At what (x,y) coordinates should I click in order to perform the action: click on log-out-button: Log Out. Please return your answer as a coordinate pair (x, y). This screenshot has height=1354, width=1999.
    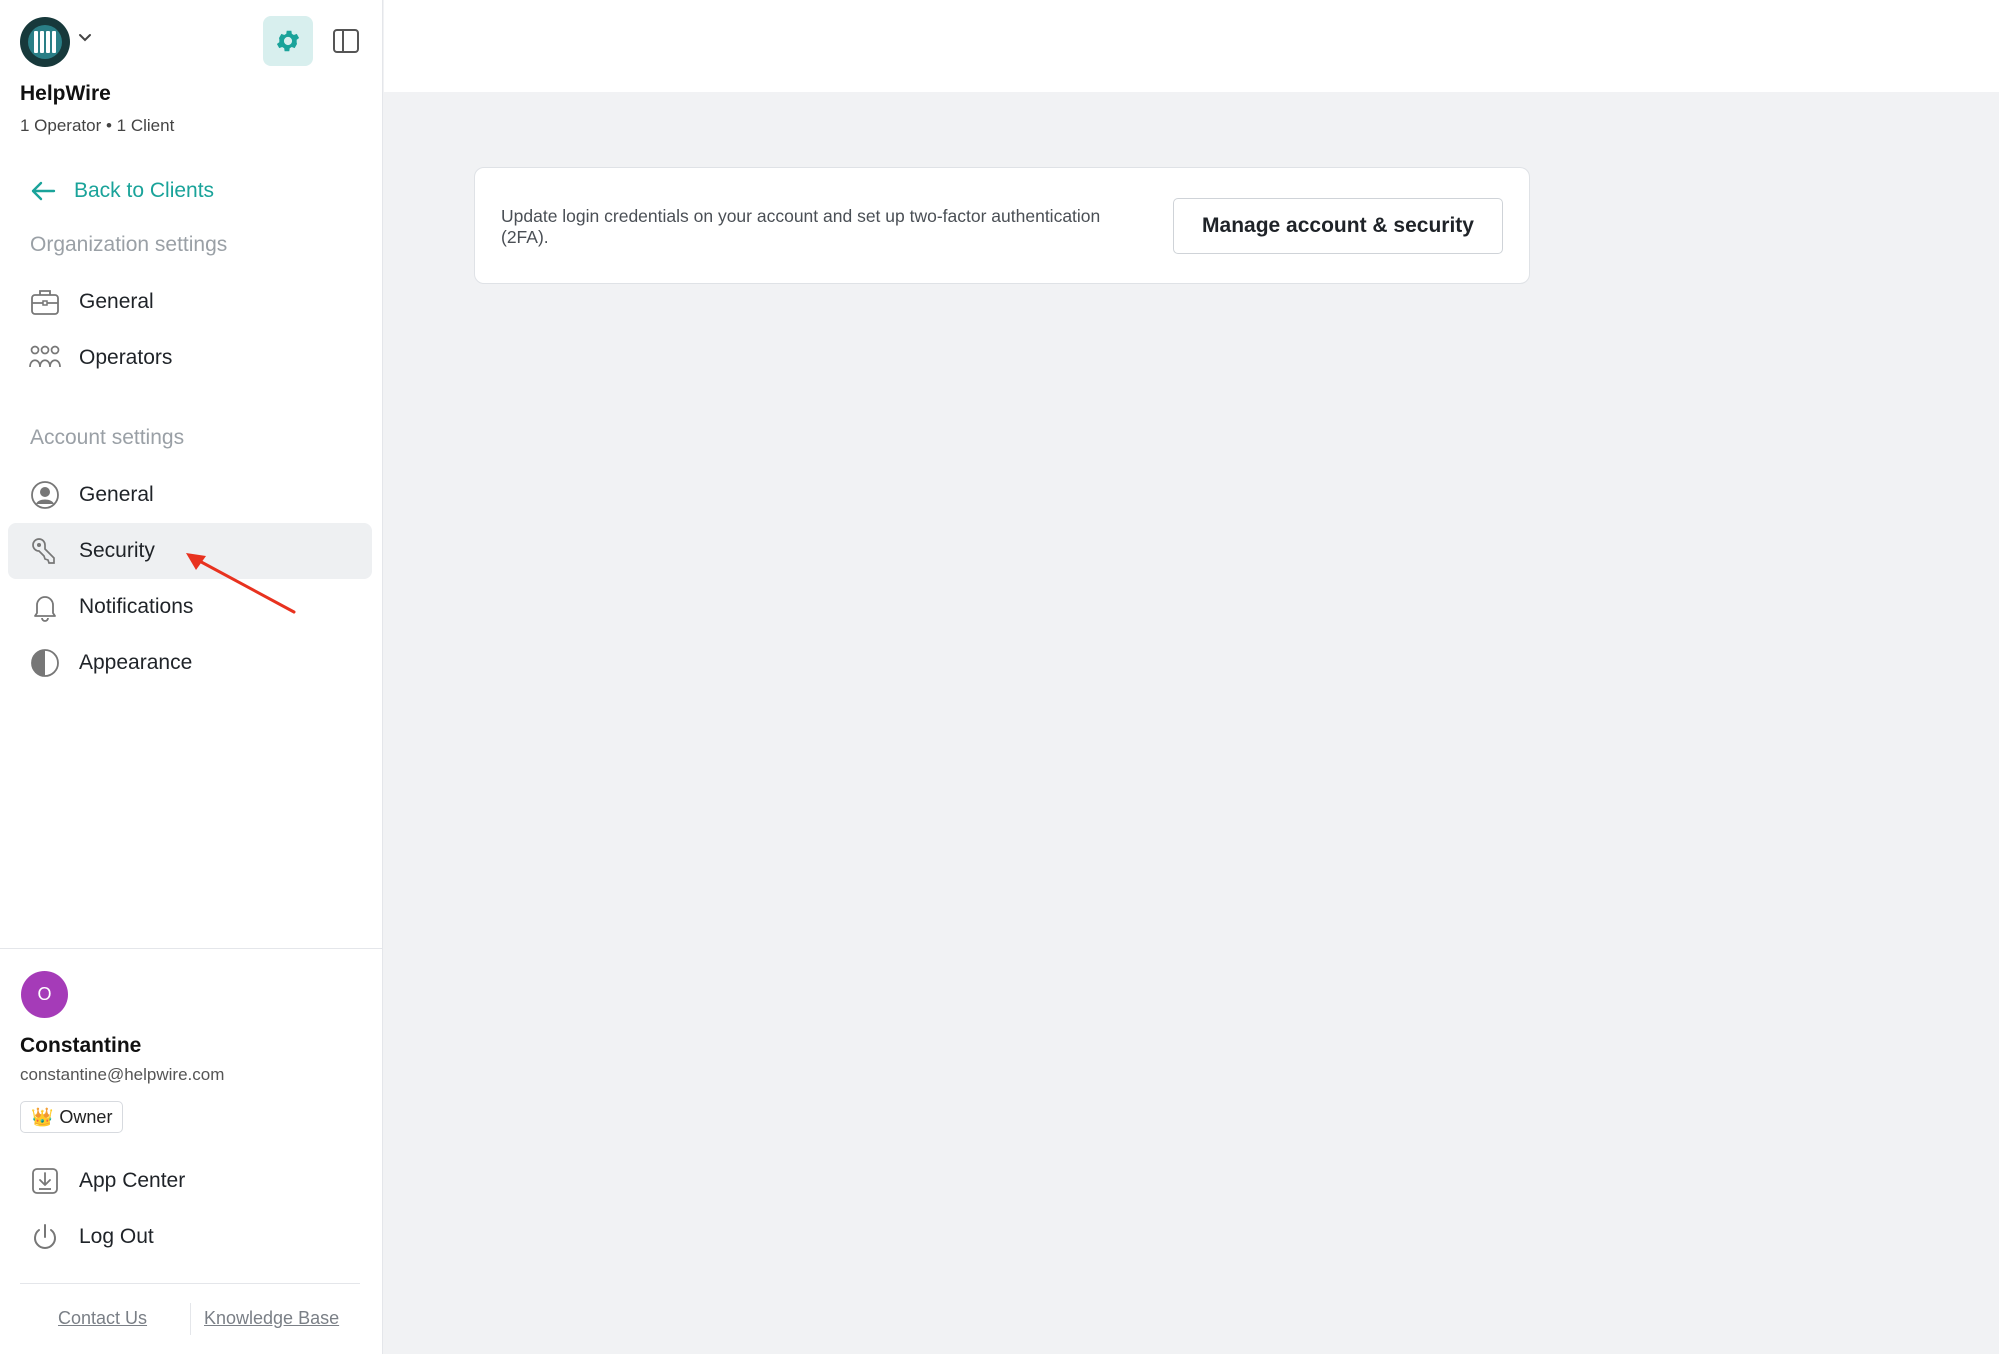
    Looking at the image, I should click on (190, 1237).